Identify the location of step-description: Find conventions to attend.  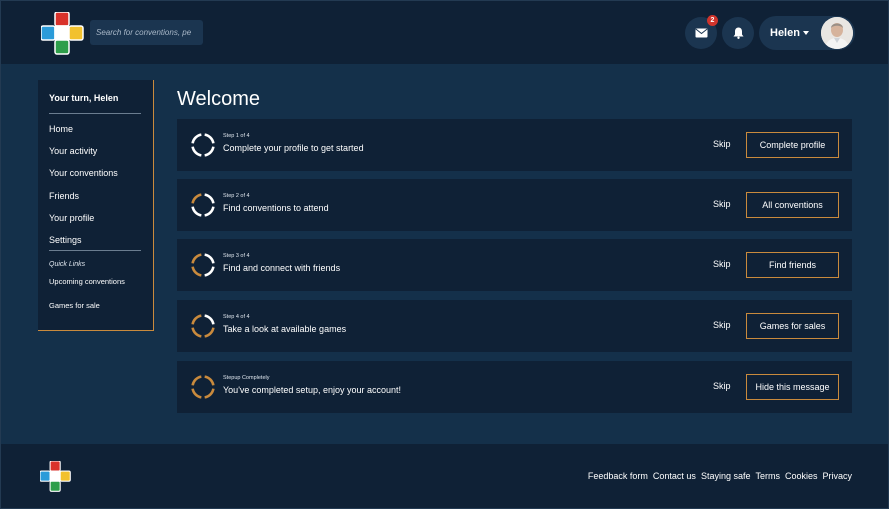
(276, 208).